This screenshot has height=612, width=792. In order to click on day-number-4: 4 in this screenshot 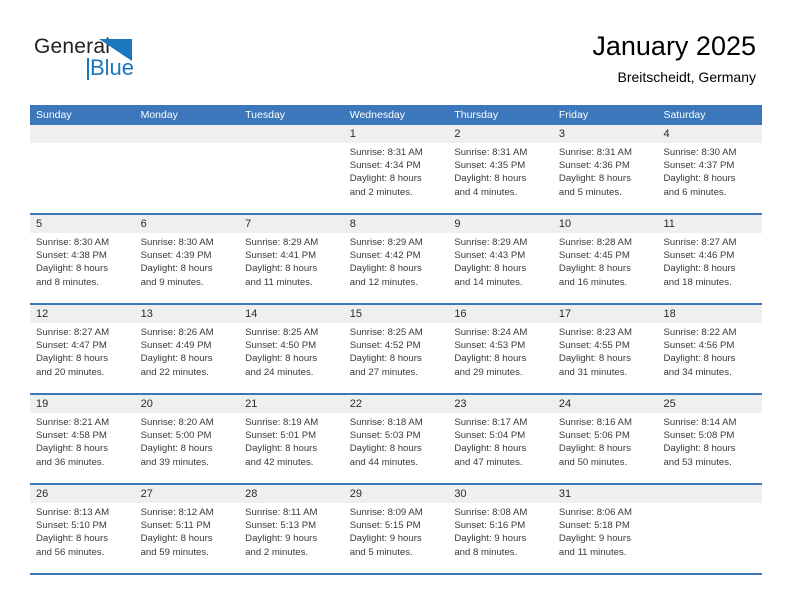, I will do `click(709, 134)`.